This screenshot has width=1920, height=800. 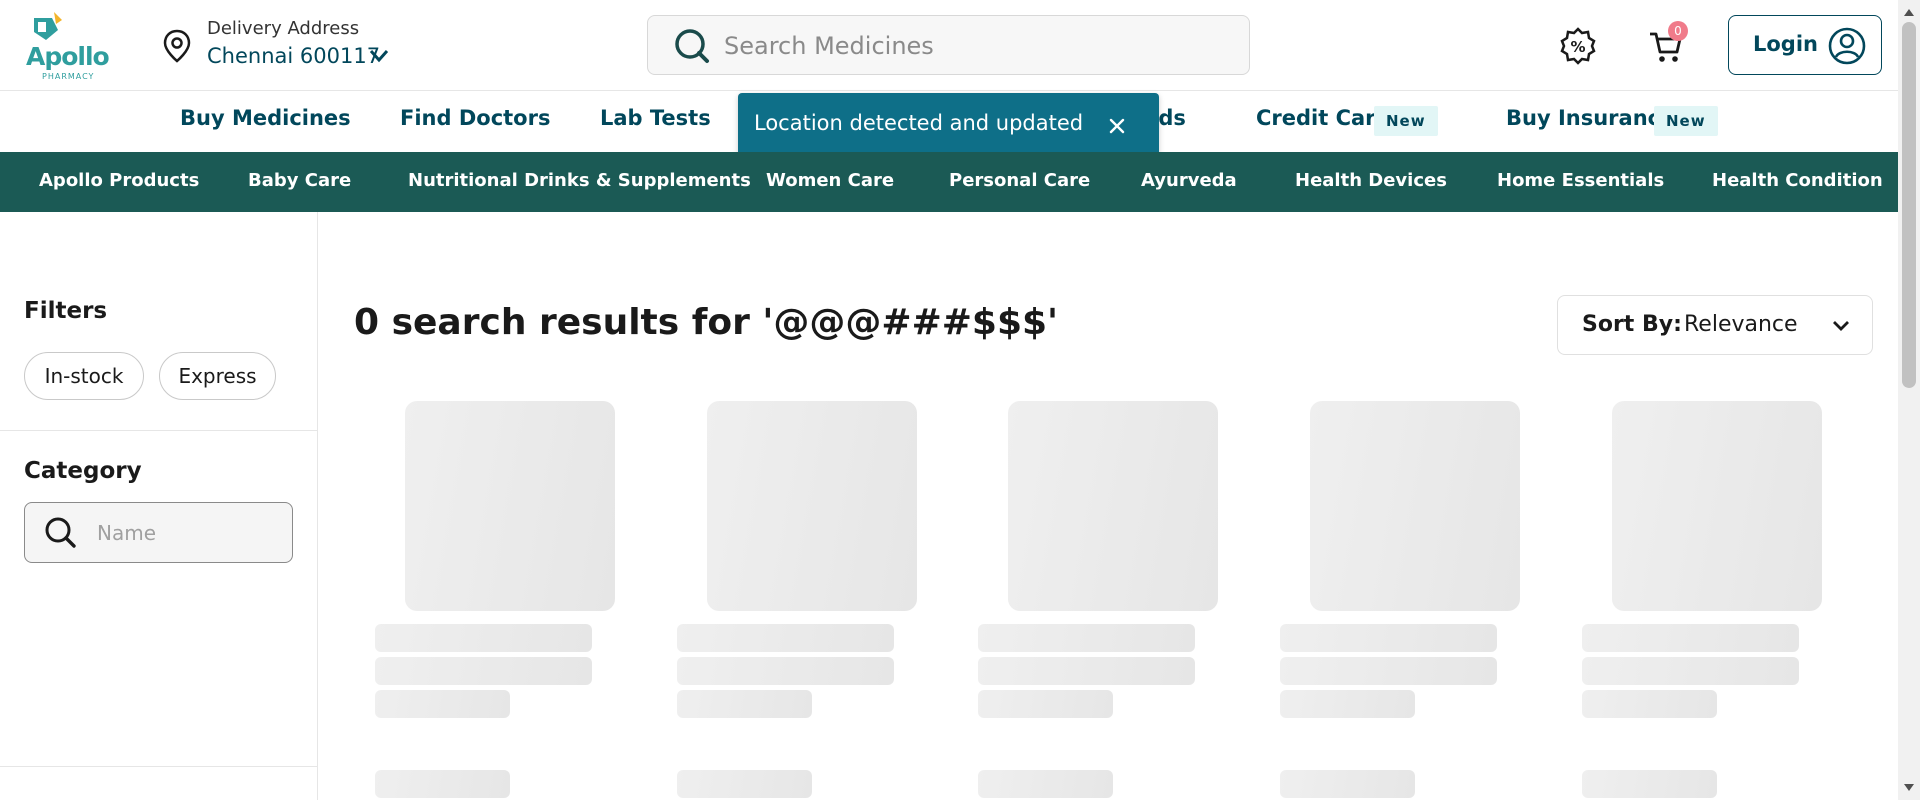 I want to click on login-label: Login, so click(x=1785, y=44).